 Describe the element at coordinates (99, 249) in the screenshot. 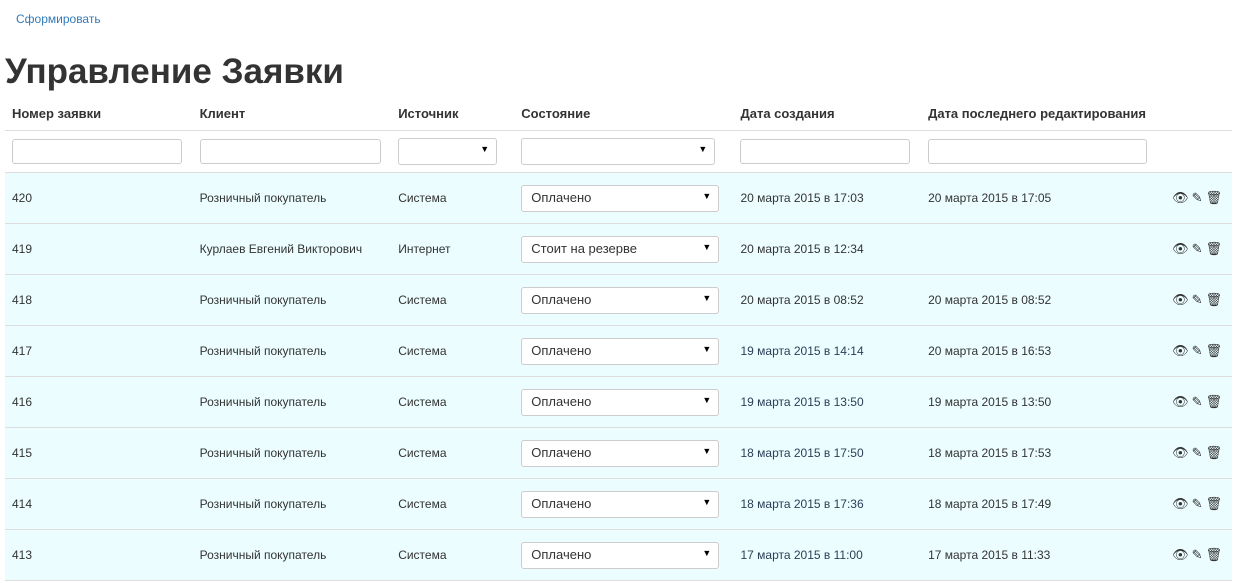

I see `order-number: 419` at that location.